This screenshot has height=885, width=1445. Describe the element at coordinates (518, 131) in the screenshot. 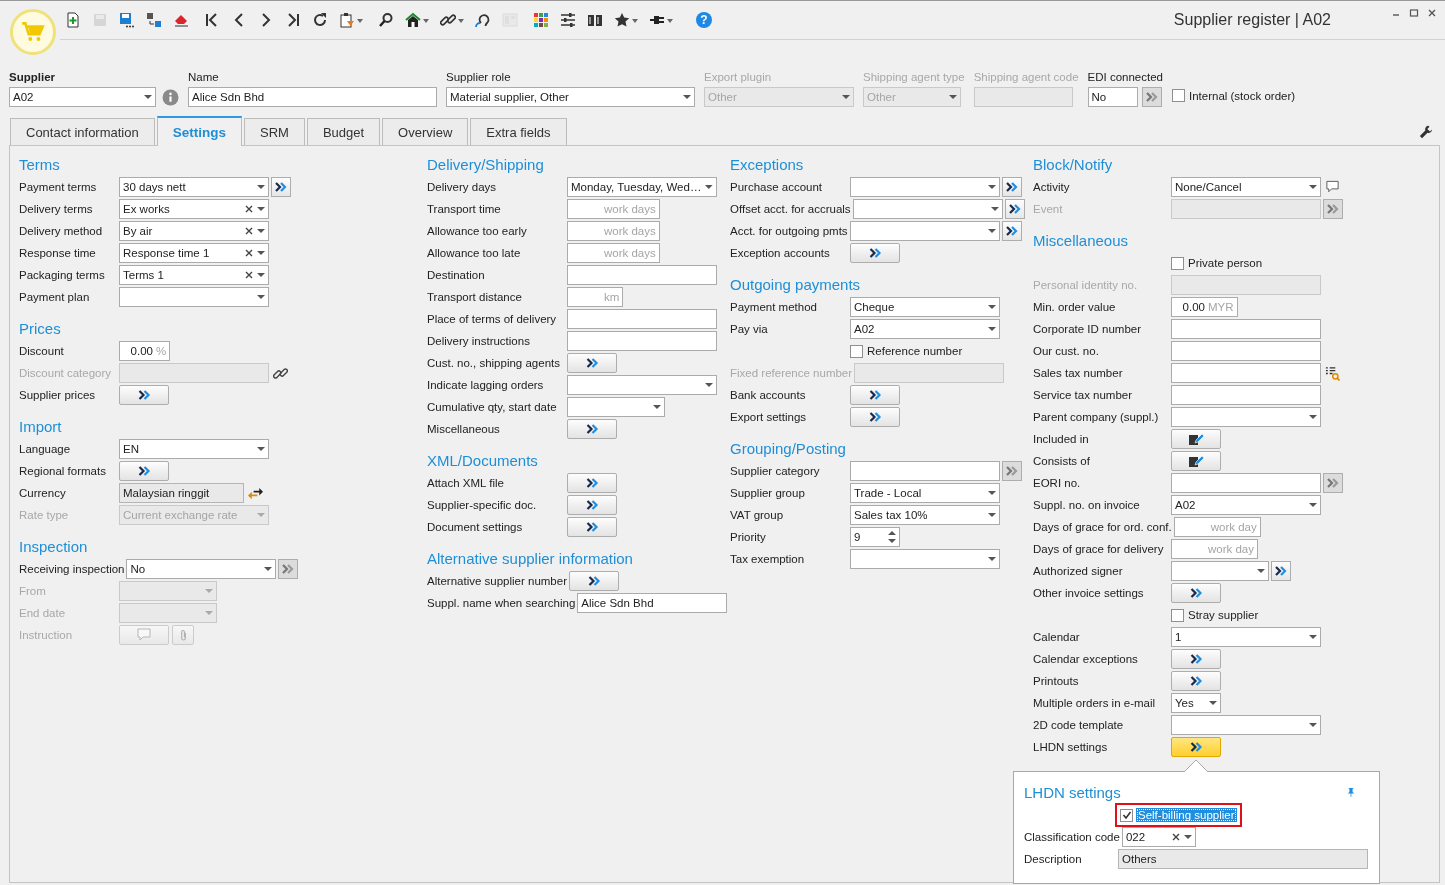

I see `tab: Extra fields` at that location.